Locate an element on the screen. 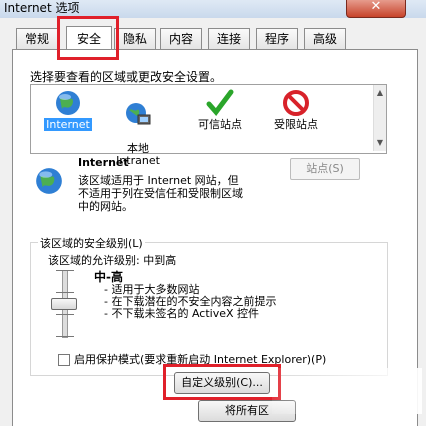  zone-trusted-sites: 可信站点 is located at coordinates (220, 110).